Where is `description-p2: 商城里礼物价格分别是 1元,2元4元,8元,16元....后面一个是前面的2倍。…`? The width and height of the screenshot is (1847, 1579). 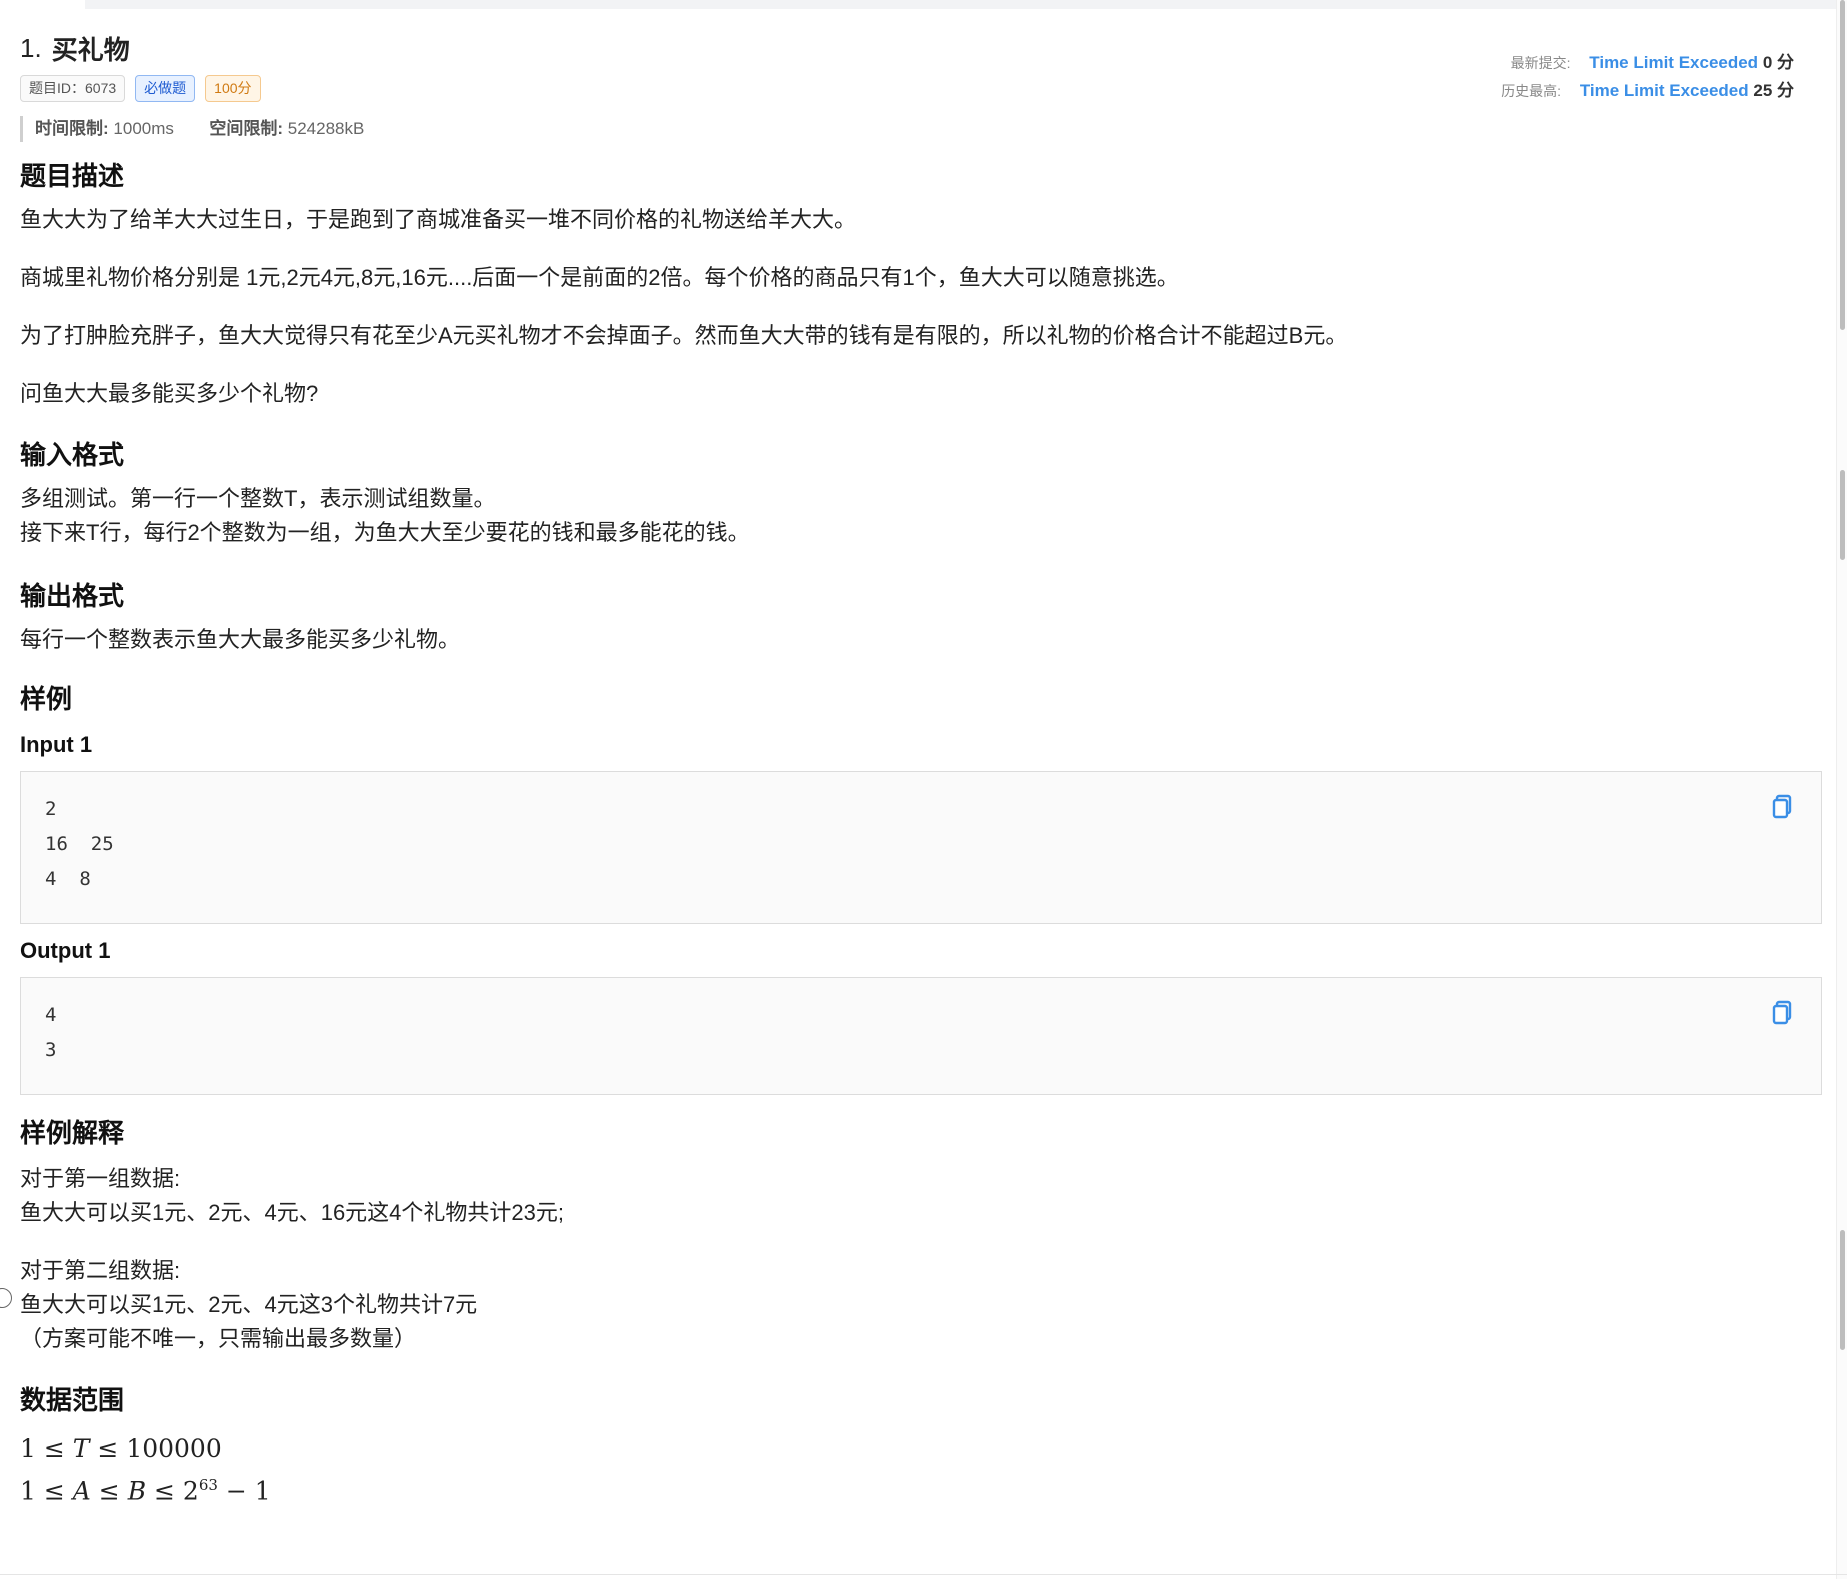
description-p2: 商城里礼物价格分别是 1元,2元4元,8元,16元....后面一个是前面的2倍。… is located at coordinates (599, 277).